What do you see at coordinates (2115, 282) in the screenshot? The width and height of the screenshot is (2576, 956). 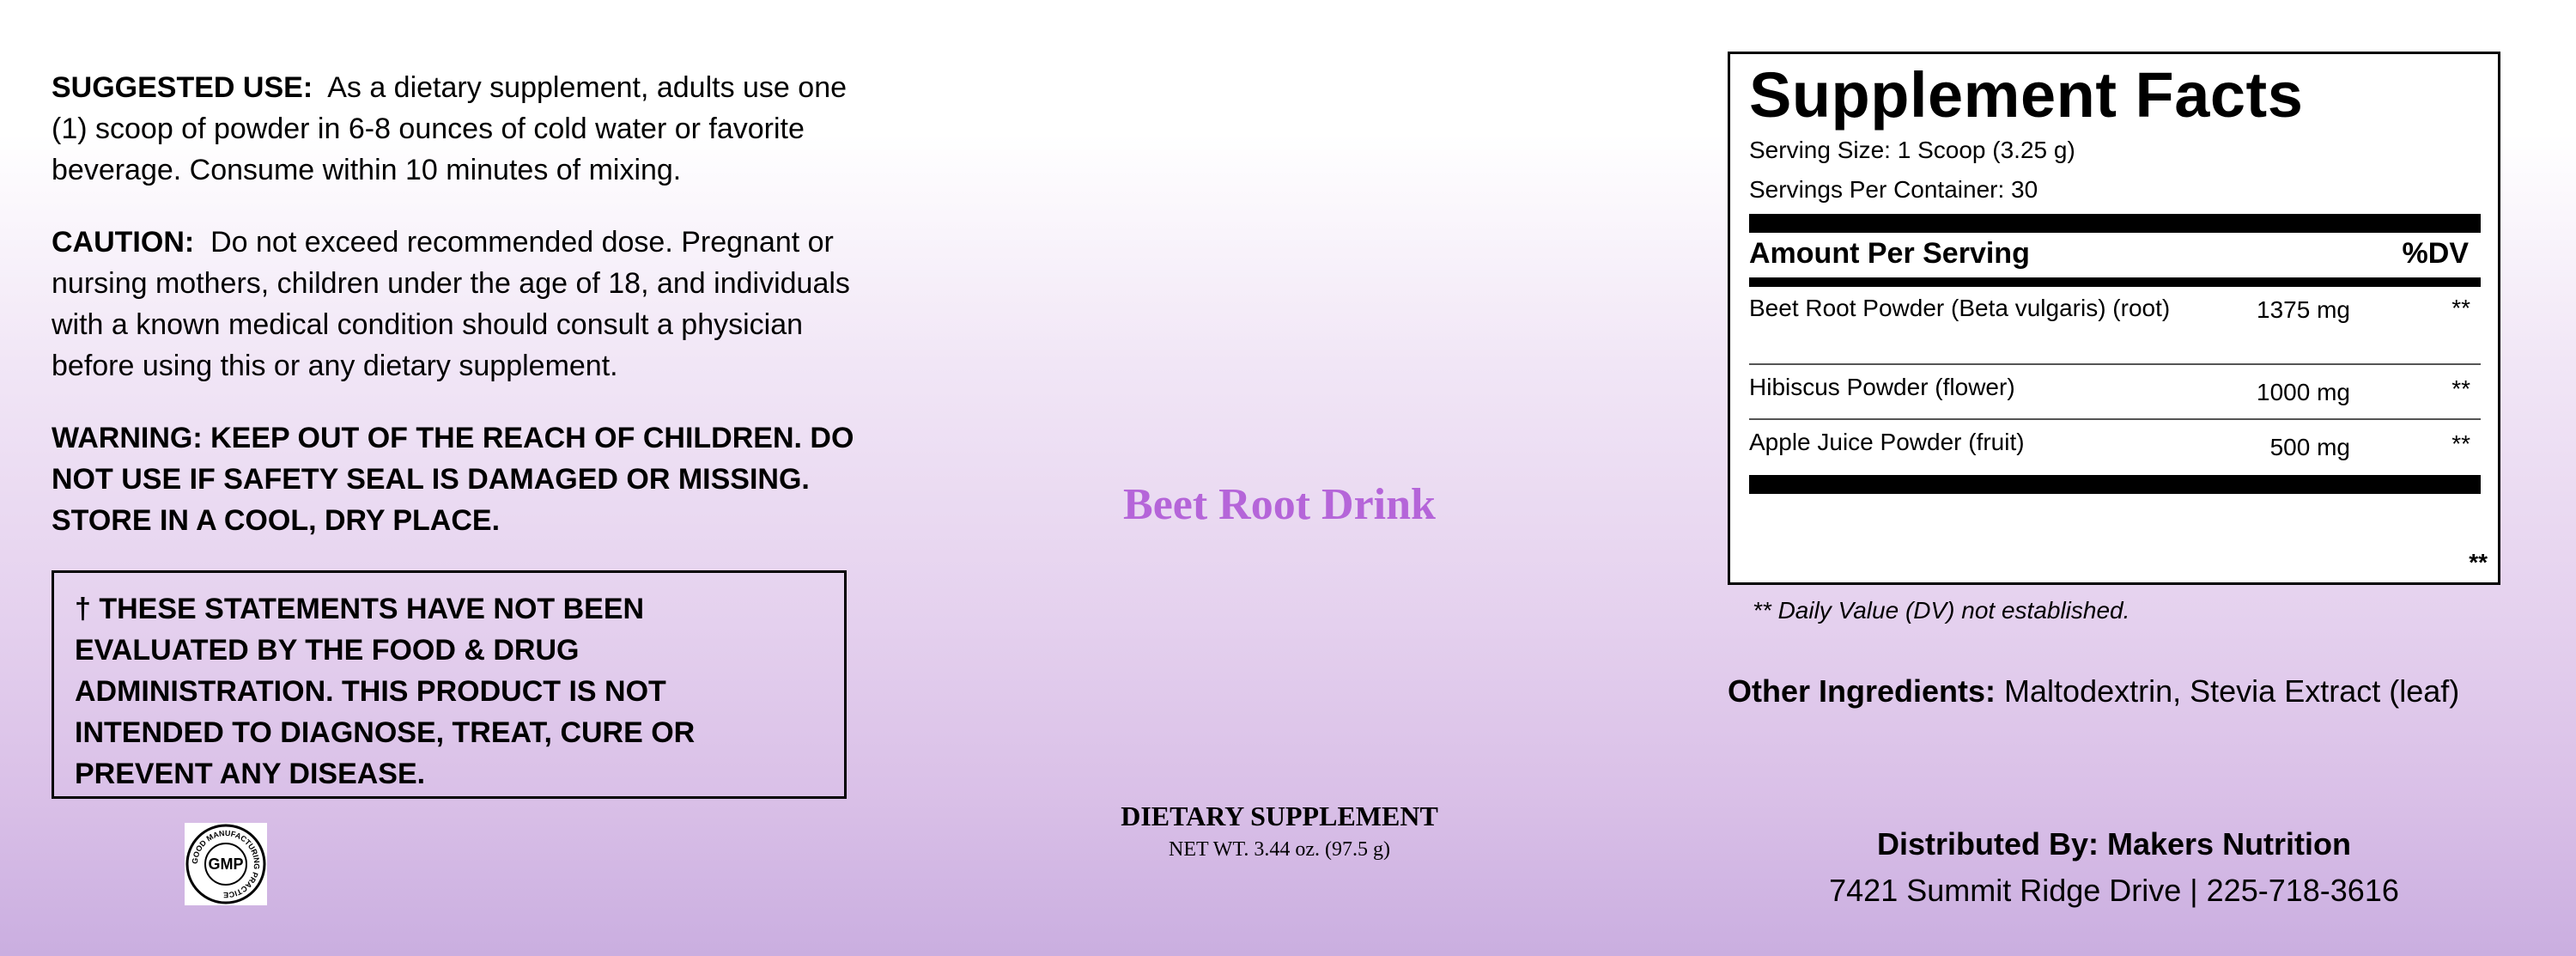 I see `medium-divider` at bounding box center [2115, 282].